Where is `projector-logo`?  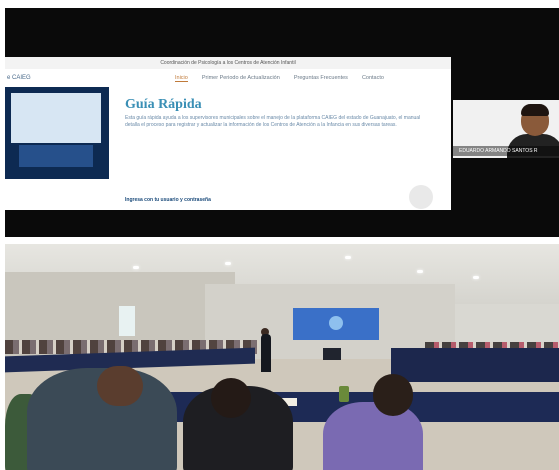 projector-logo is located at coordinates (336, 323).